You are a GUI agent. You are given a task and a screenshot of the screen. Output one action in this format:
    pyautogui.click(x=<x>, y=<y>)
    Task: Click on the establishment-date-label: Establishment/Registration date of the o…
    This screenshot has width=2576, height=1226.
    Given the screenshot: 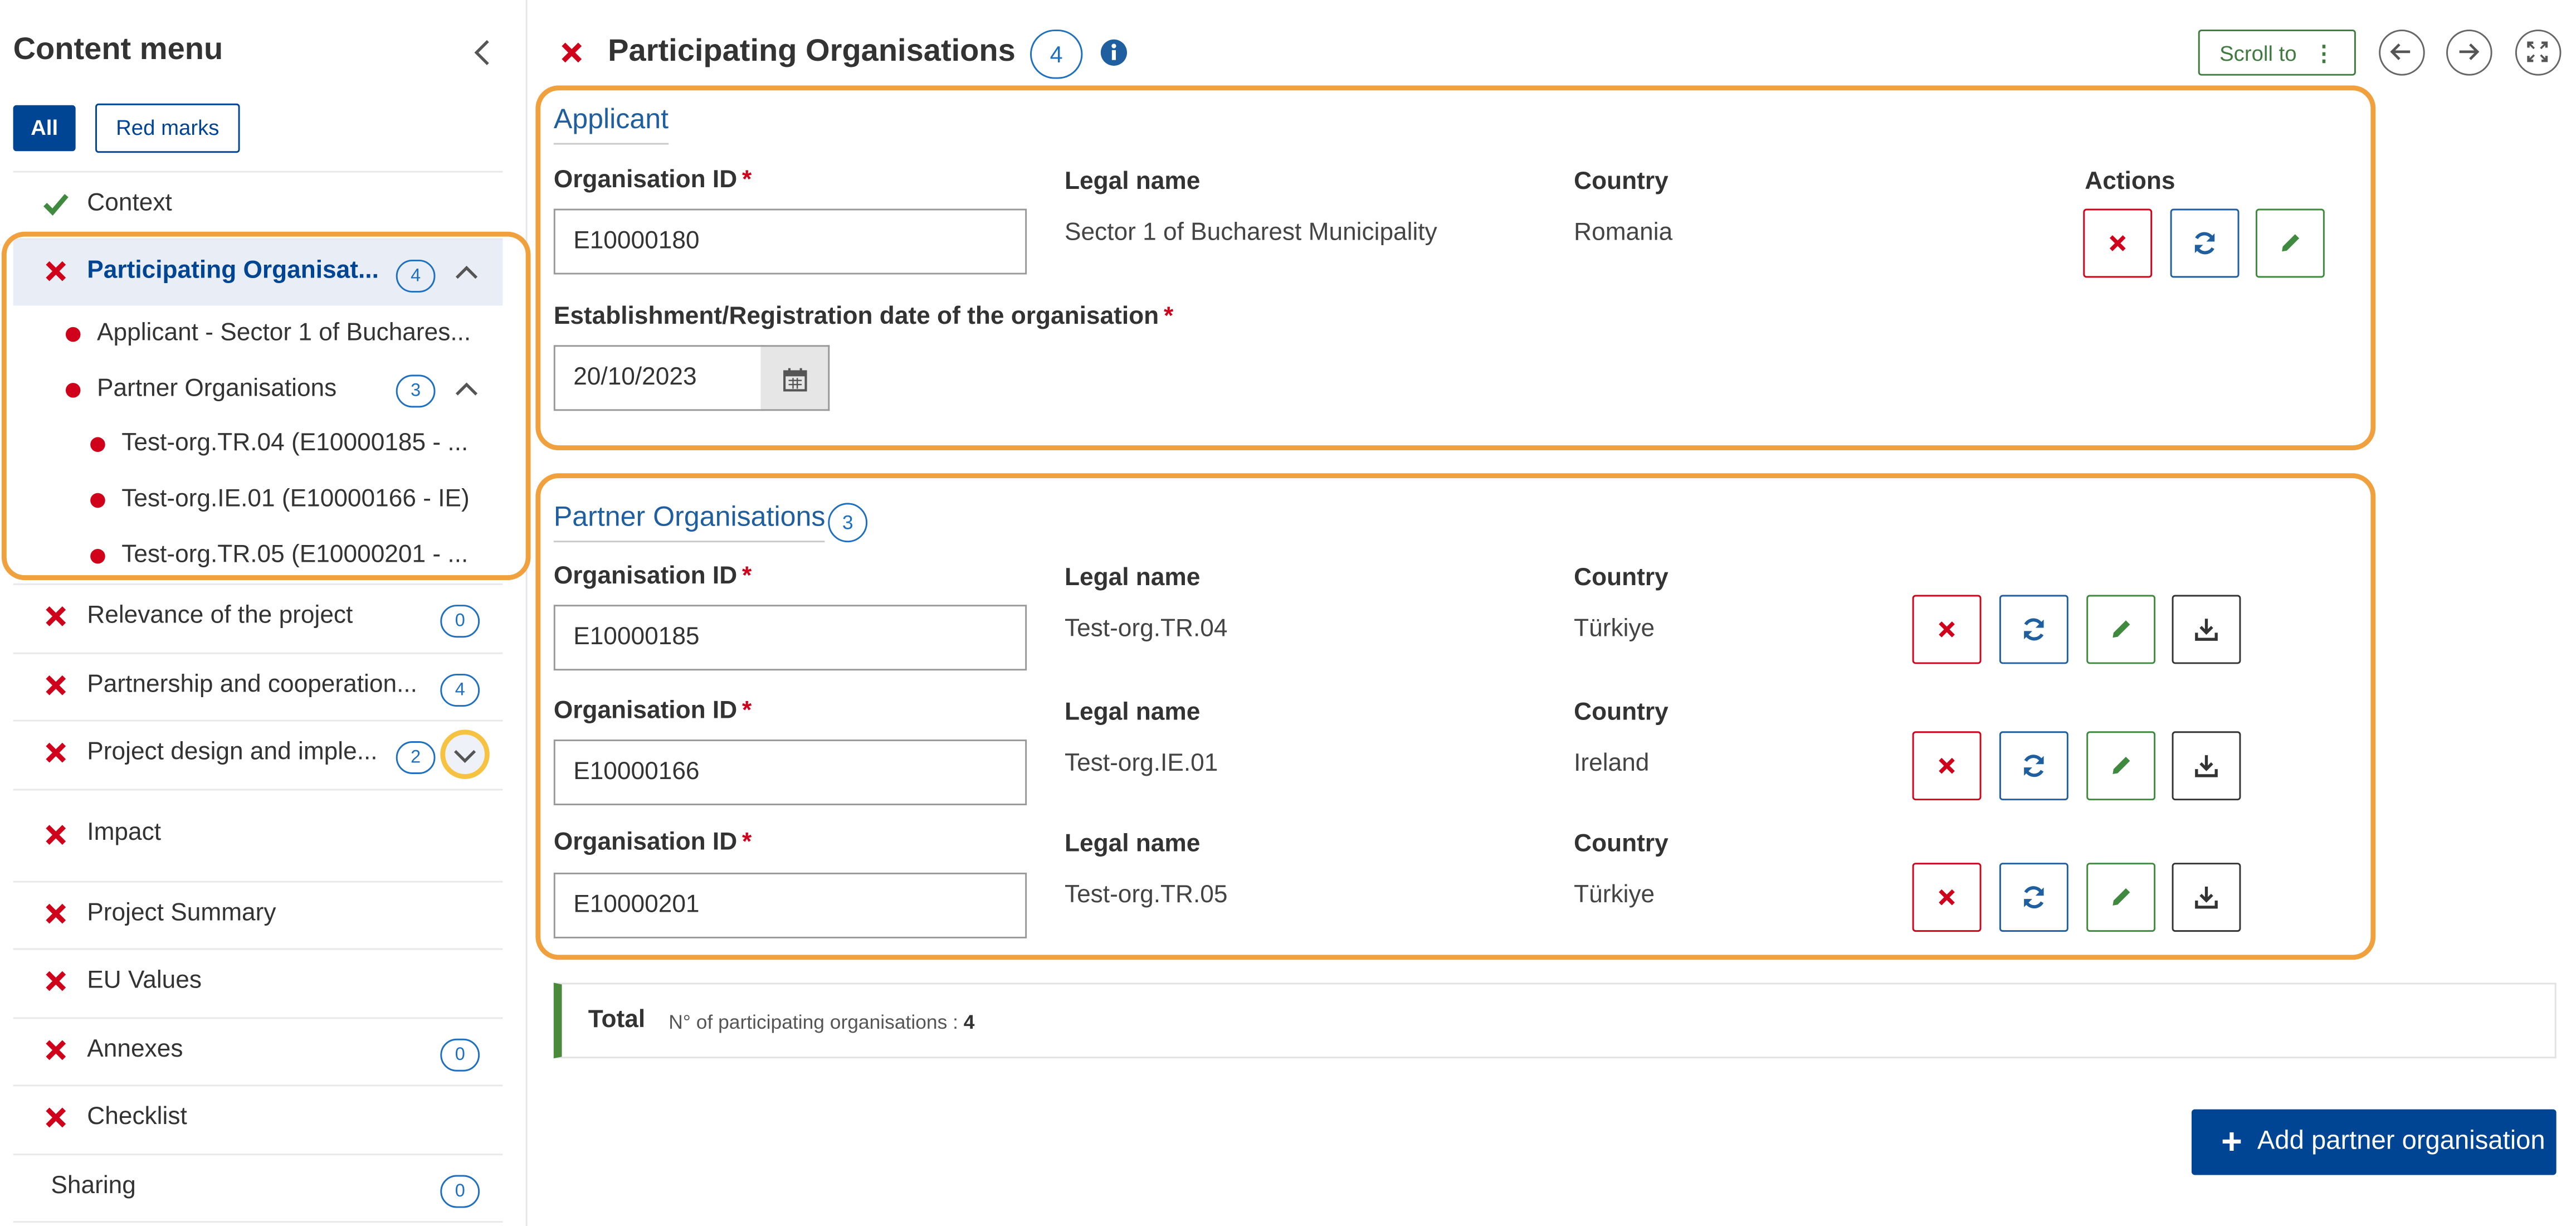 What is the action you would take?
    pyautogui.click(x=863, y=316)
    